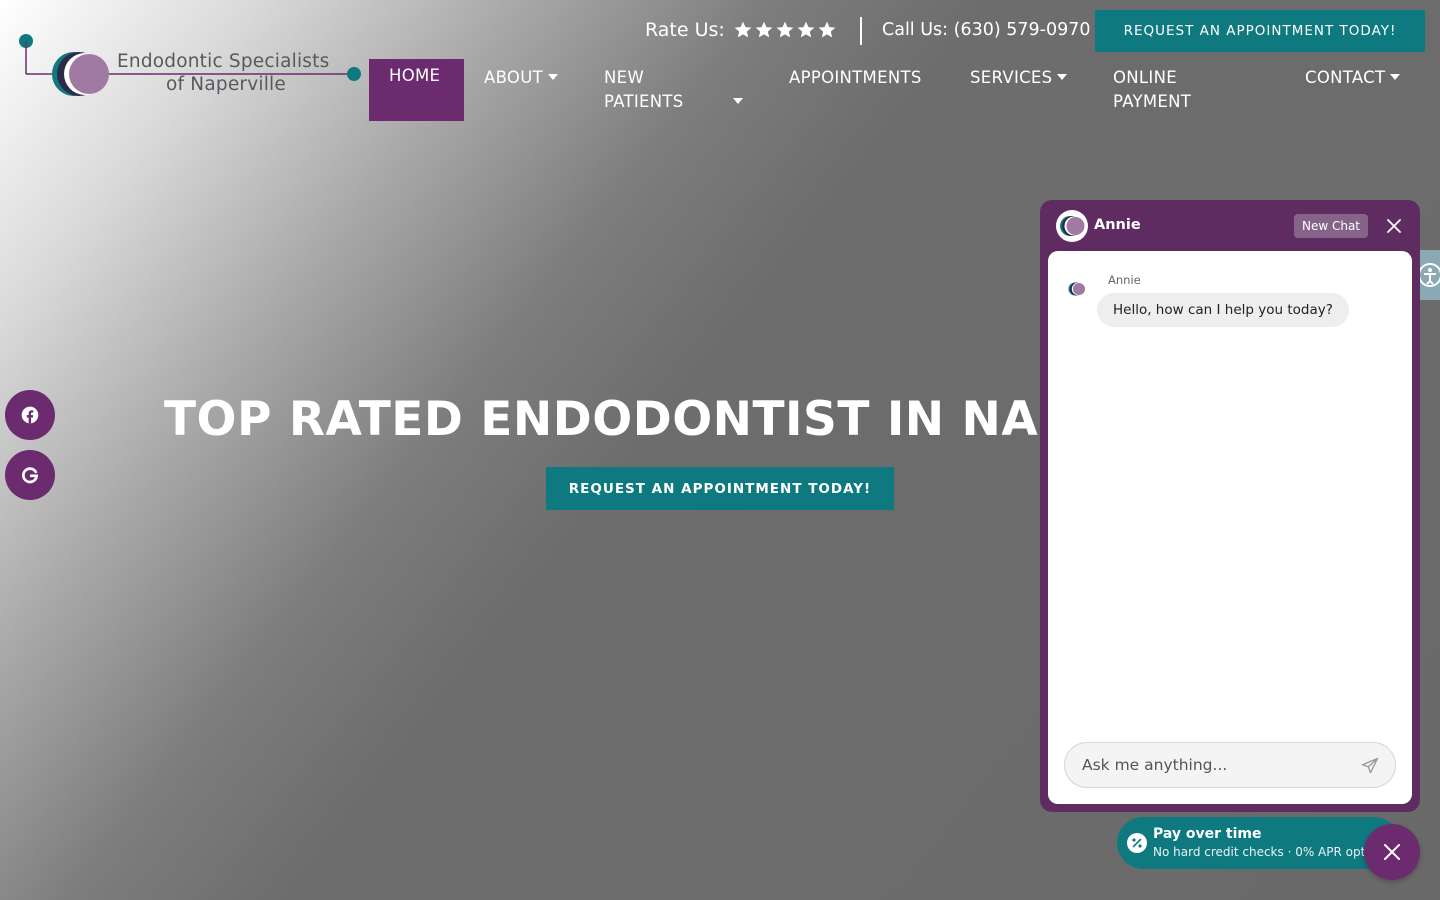 The height and width of the screenshot is (900, 1440). What do you see at coordinates (513, 77) in the screenshot?
I see `nav-about-label: ABOUT` at bounding box center [513, 77].